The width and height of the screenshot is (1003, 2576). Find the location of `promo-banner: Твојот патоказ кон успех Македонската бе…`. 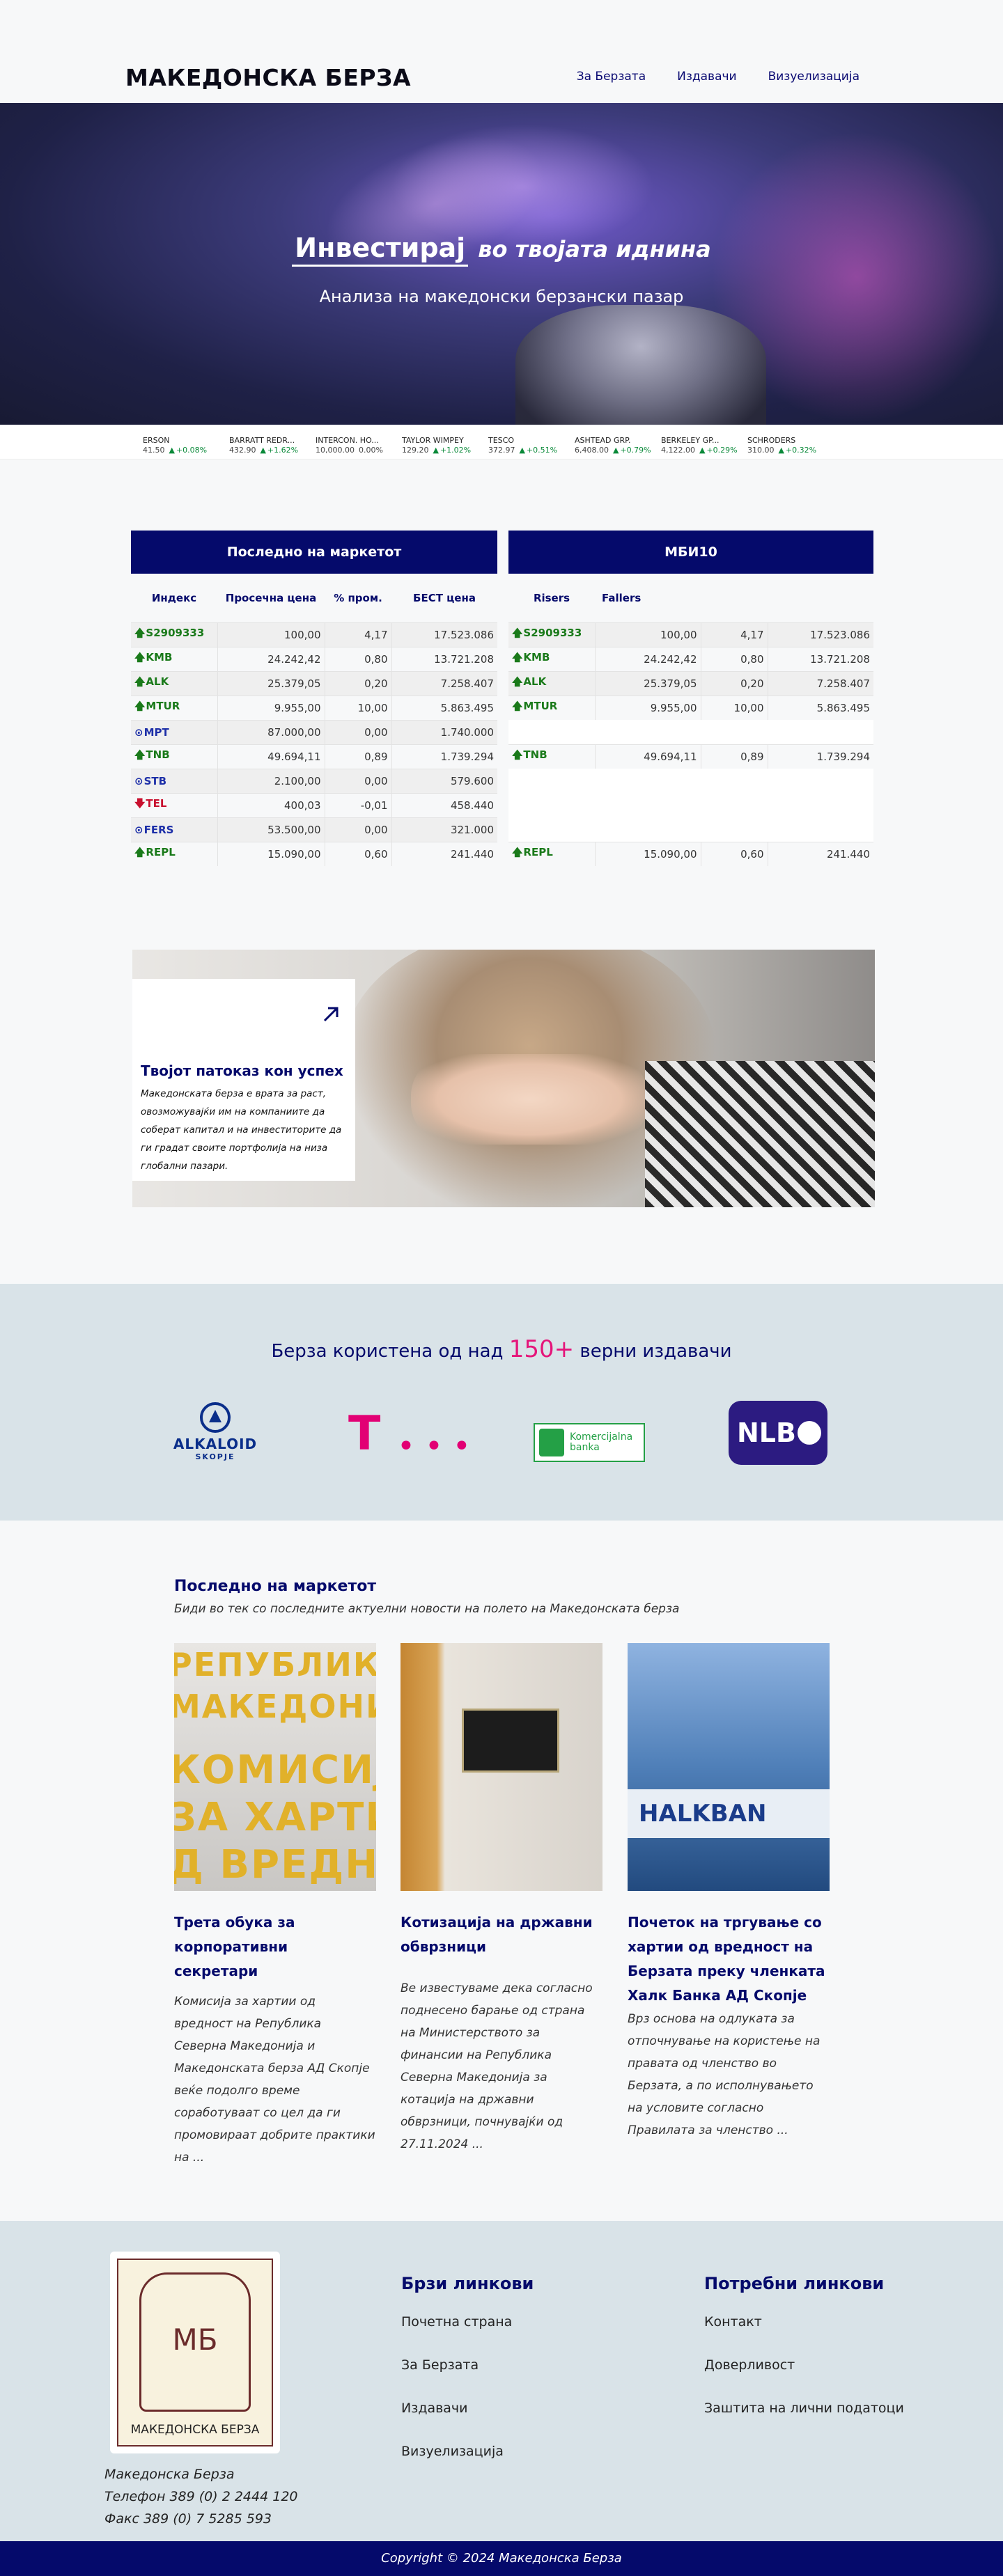

promo-banner: Твојот патоказ кон успех Македонската бе… is located at coordinates (503, 1078).